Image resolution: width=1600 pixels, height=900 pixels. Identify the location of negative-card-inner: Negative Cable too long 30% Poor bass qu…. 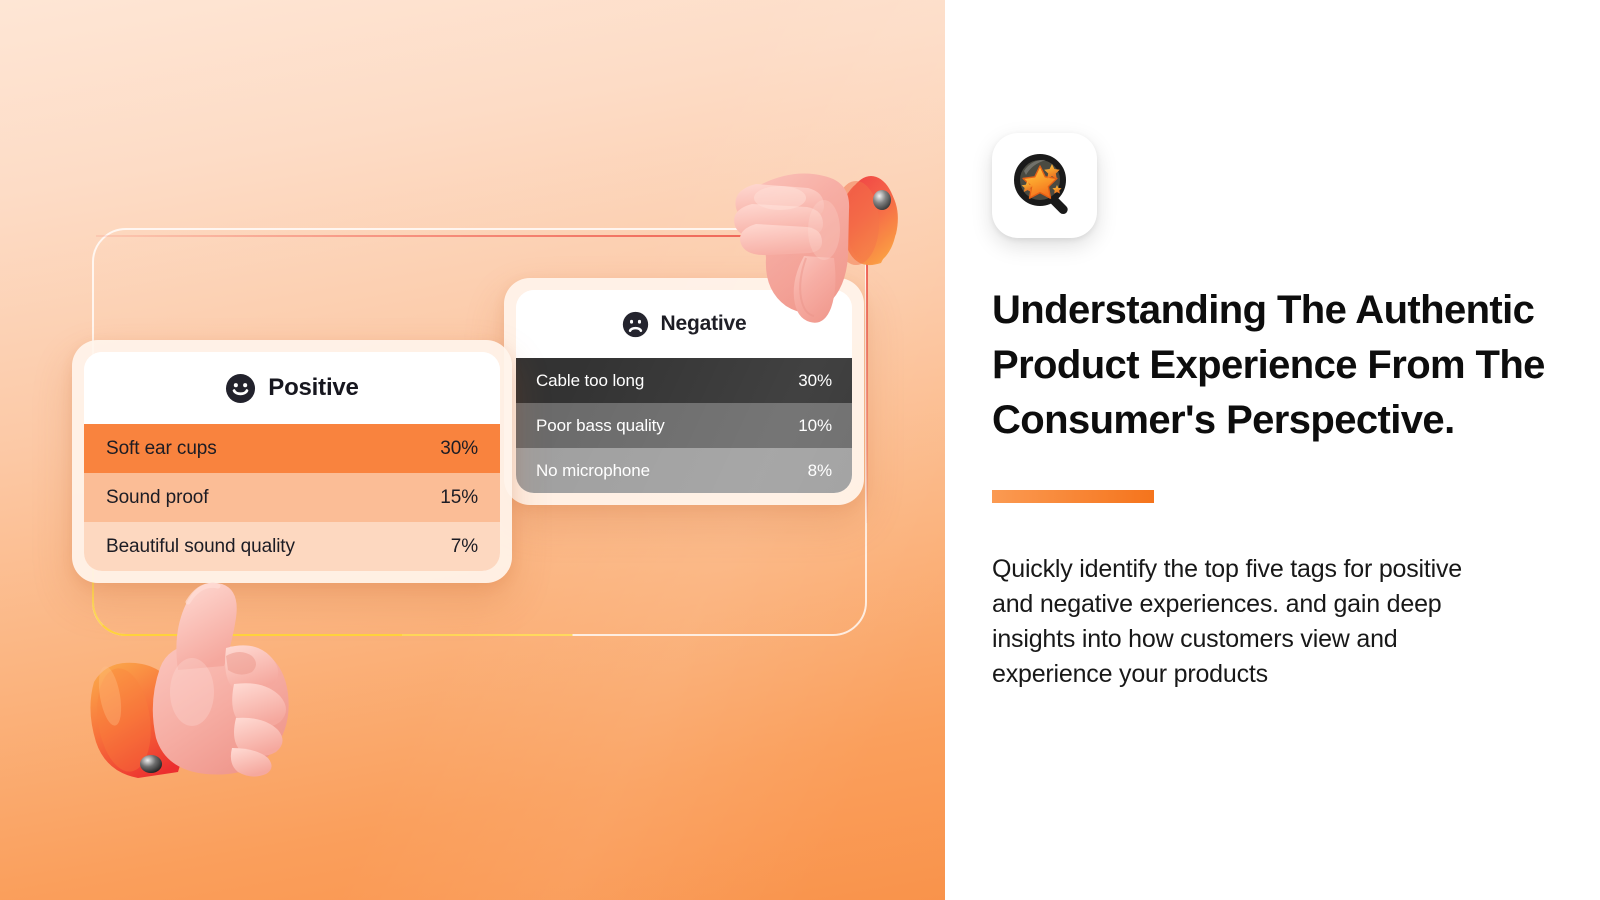
(684, 391).